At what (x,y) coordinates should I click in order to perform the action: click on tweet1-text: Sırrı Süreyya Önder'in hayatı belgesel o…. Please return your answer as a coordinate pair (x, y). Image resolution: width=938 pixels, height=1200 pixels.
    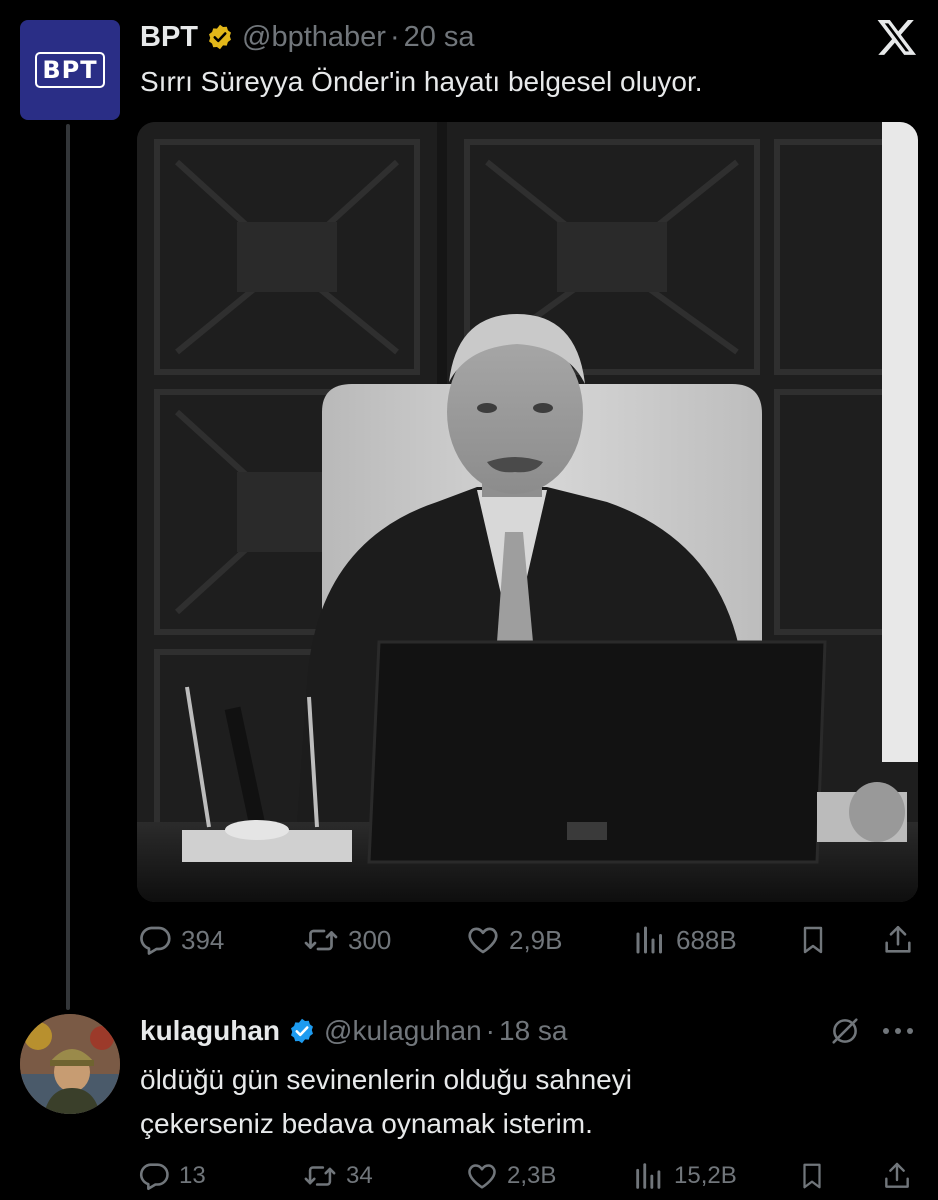
    Looking at the image, I should click on (421, 81).